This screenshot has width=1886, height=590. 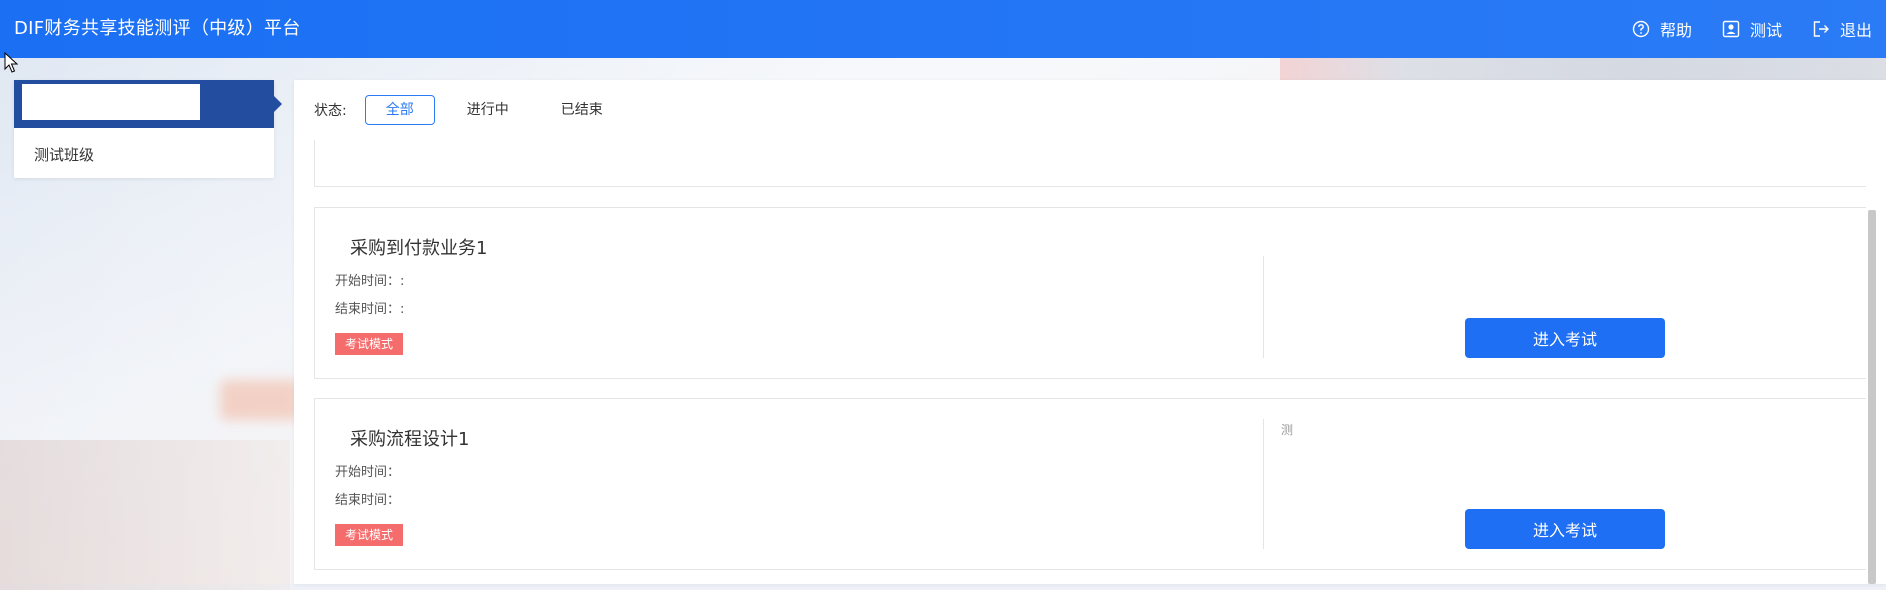 What do you see at coordinates (64, 154) in the screenshot?
I see `sidebar-item-test-class: 测试班级` at bounding box center [64, 154].